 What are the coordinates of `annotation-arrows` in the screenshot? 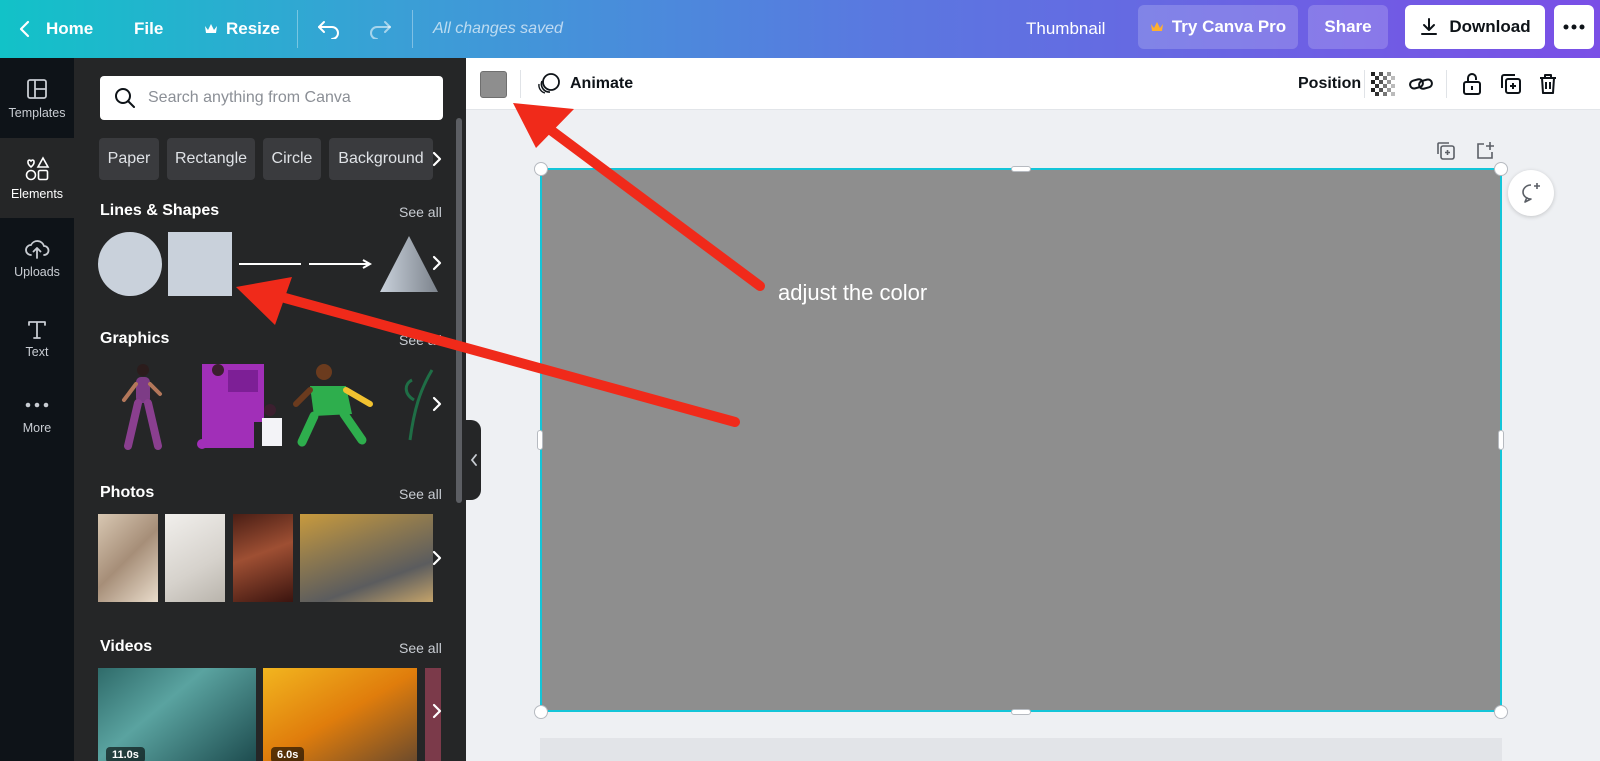 It's located at (500, 265).